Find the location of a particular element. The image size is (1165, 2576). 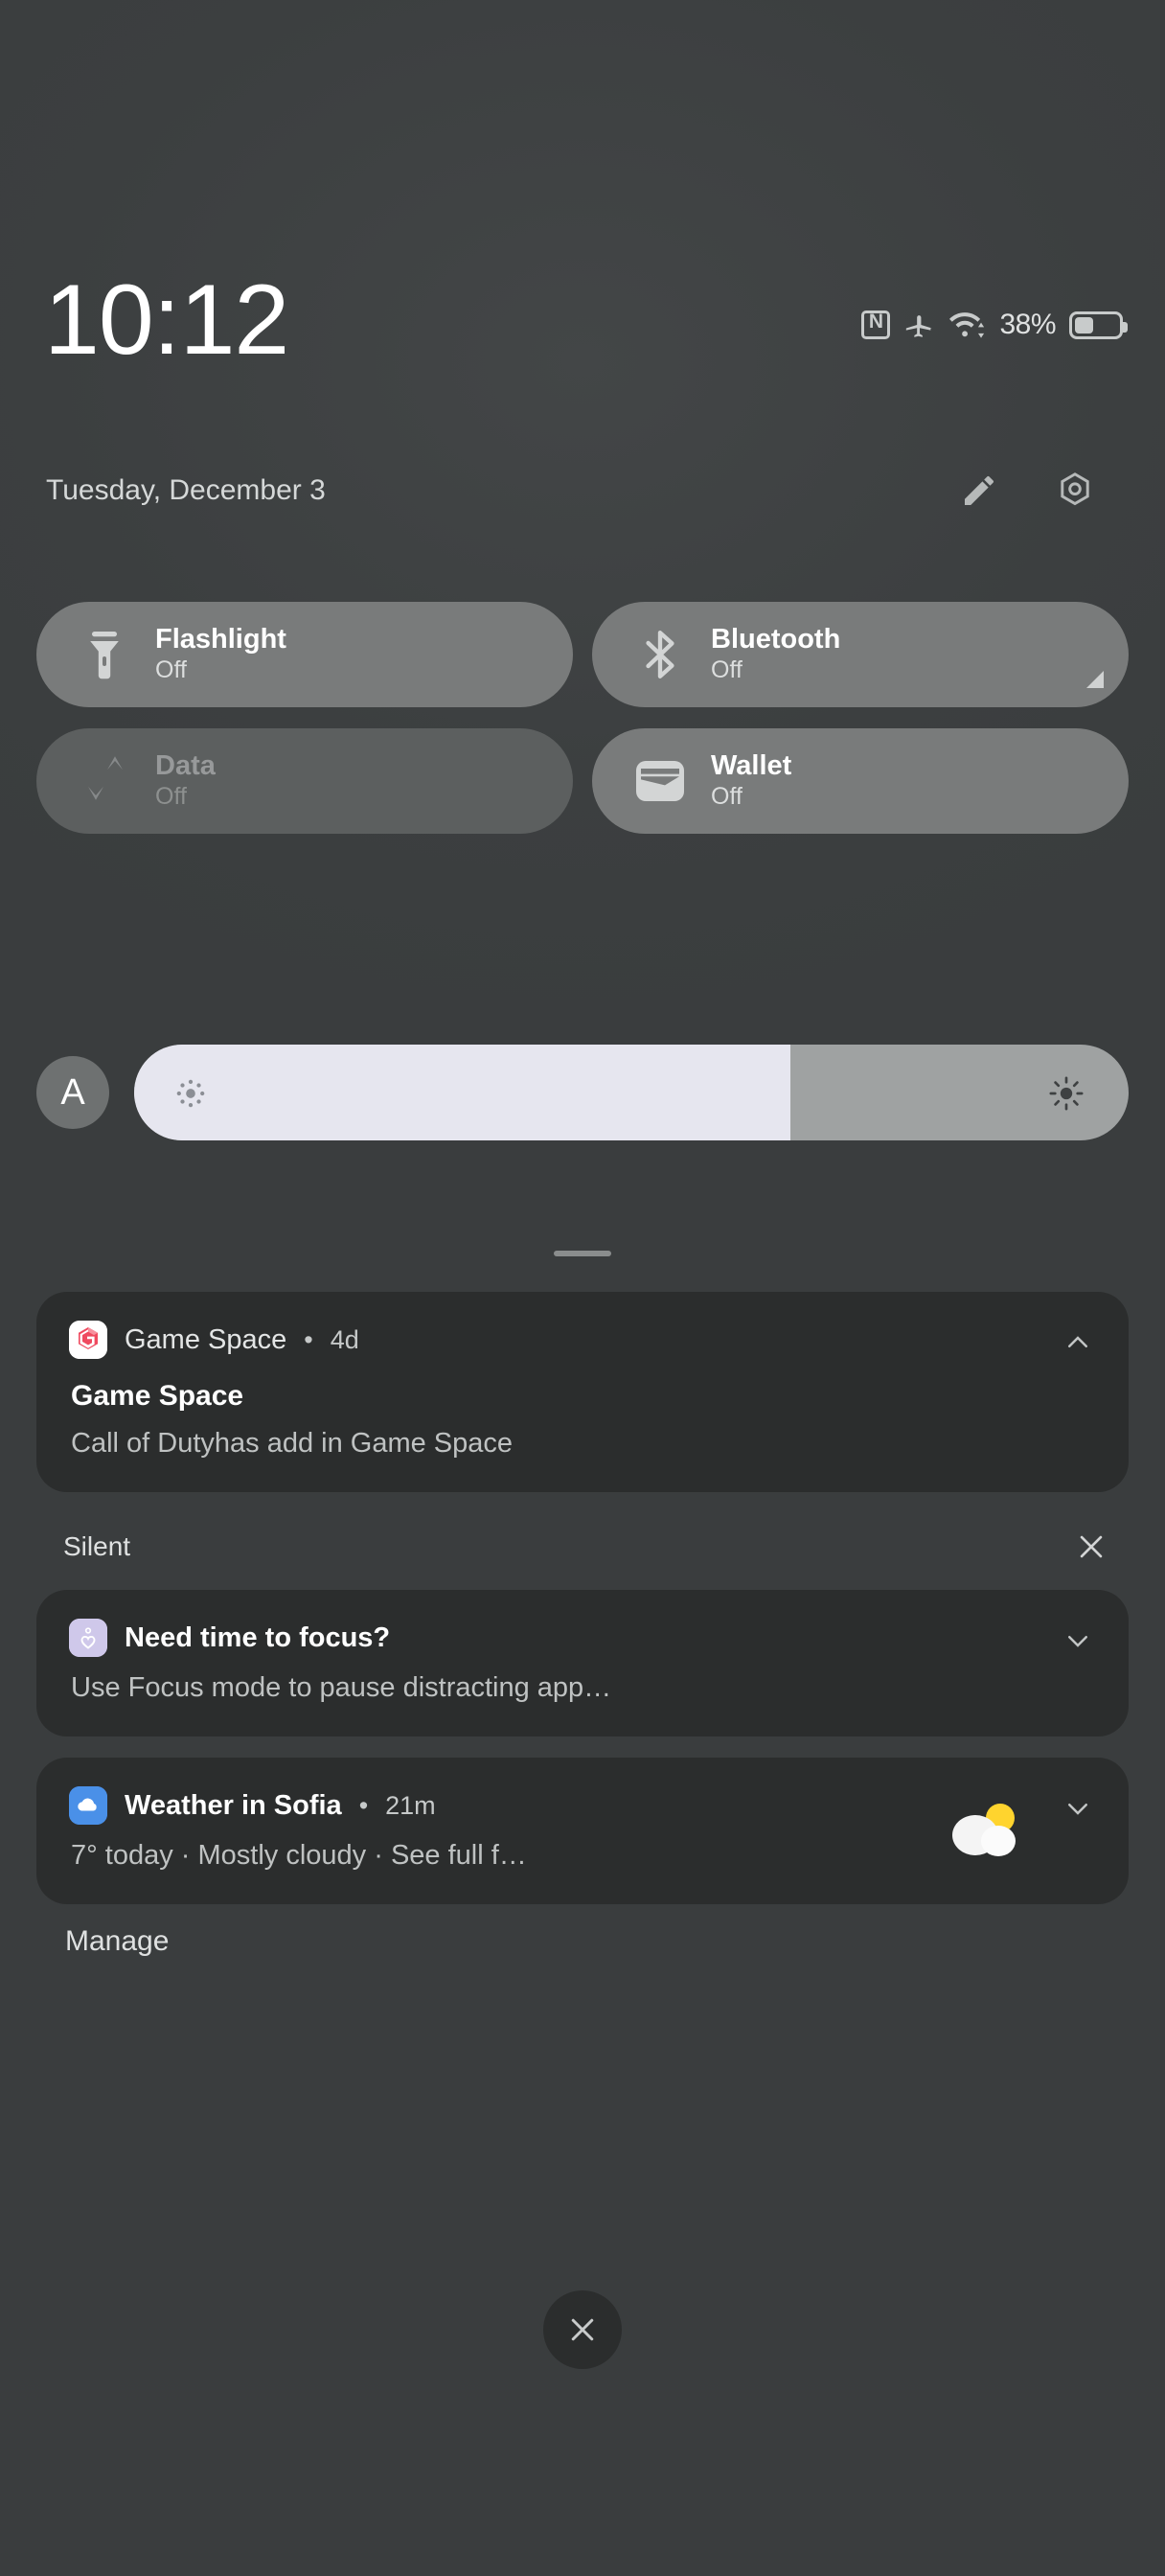

gamespace-icon is located at coordinates (88, 1340).